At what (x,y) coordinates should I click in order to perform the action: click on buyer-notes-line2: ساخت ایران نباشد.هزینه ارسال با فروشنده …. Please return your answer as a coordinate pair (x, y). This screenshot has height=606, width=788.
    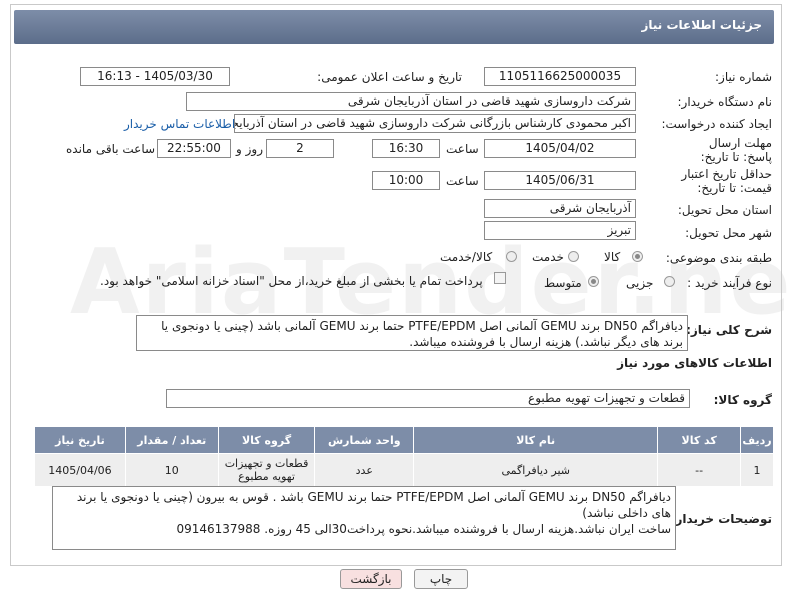
    Looking at the image, I should click on (423, 529).